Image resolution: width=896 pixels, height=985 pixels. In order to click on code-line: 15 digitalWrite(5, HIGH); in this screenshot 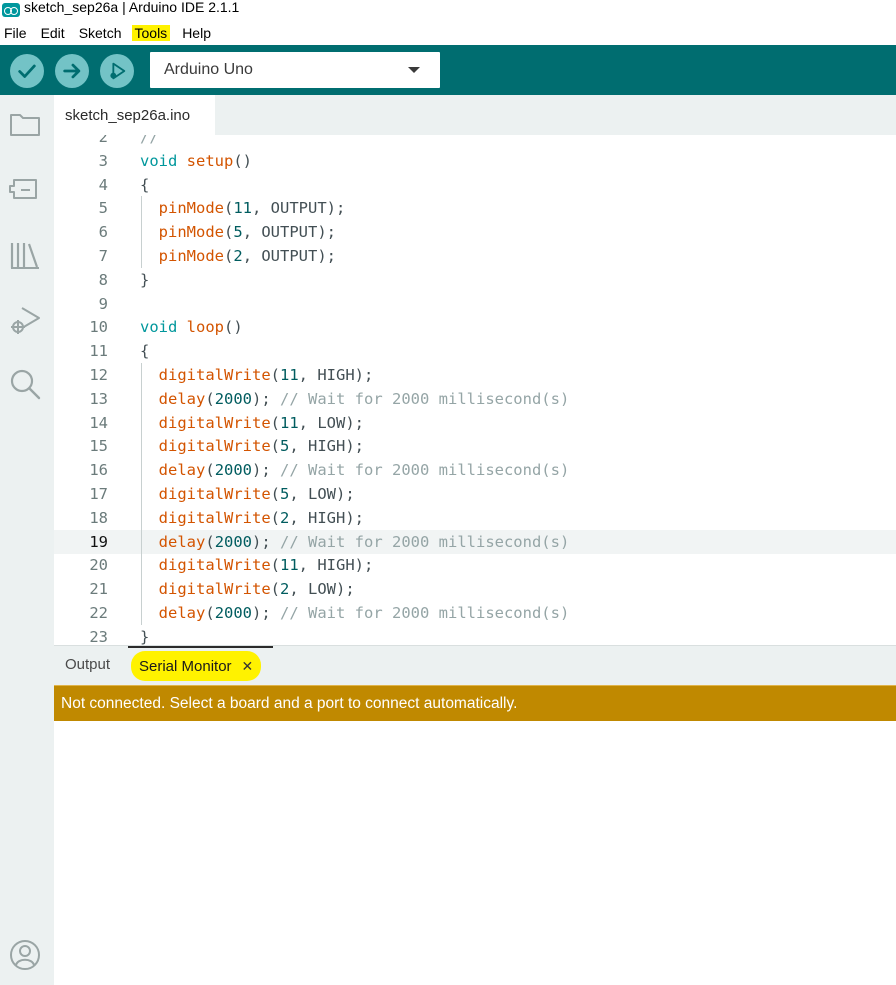, I will do `click(475, 446)`.